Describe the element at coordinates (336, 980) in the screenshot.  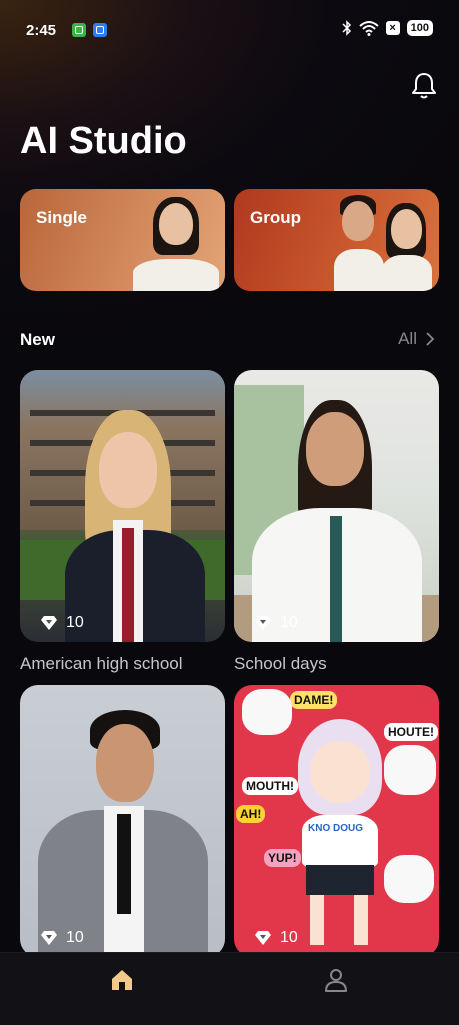
I see `profile-icon` at that location.